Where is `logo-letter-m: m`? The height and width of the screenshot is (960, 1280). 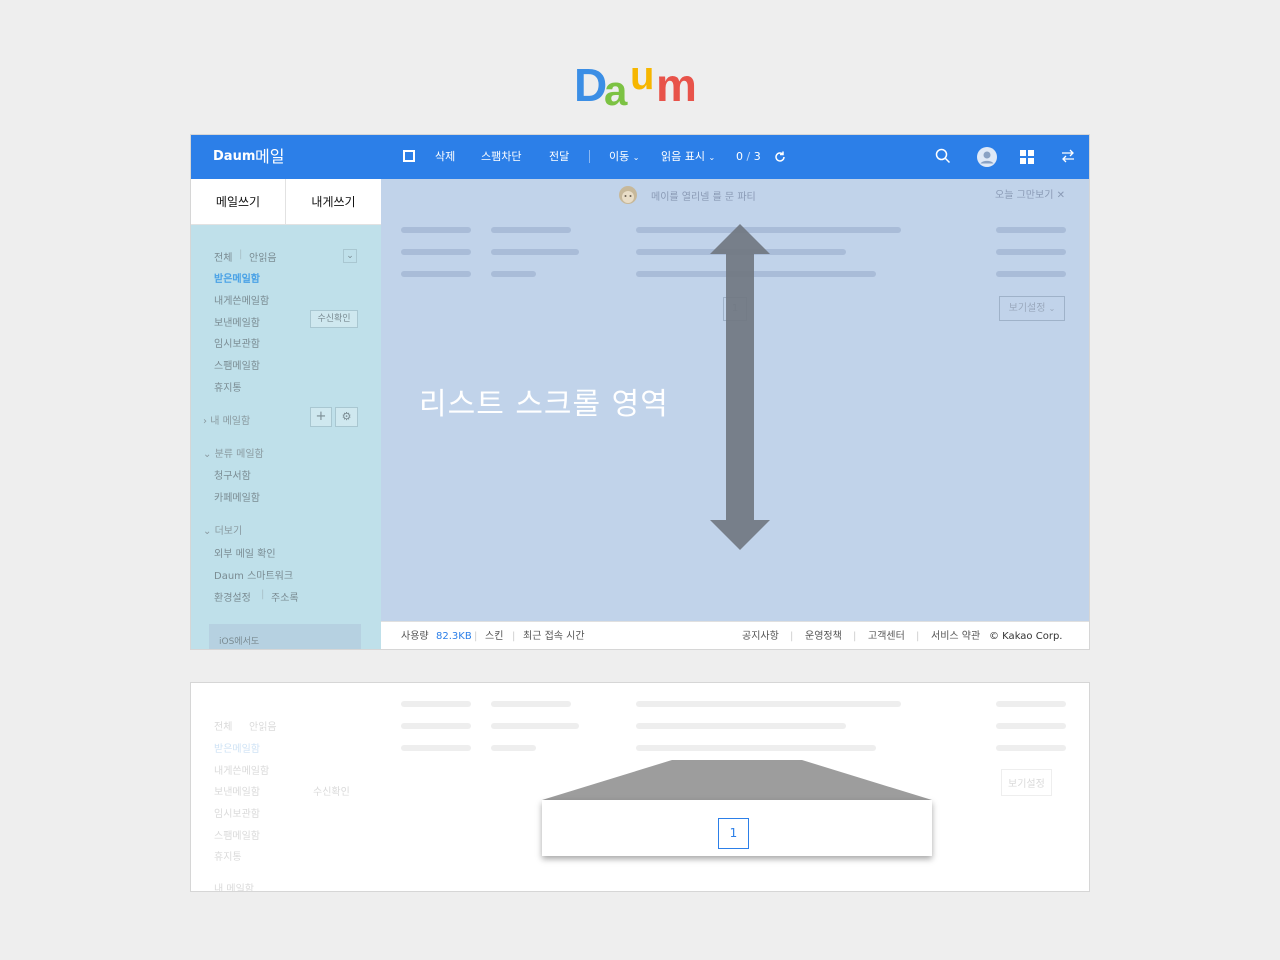 logo-letter-m: m is located at coordinates (676, 85).